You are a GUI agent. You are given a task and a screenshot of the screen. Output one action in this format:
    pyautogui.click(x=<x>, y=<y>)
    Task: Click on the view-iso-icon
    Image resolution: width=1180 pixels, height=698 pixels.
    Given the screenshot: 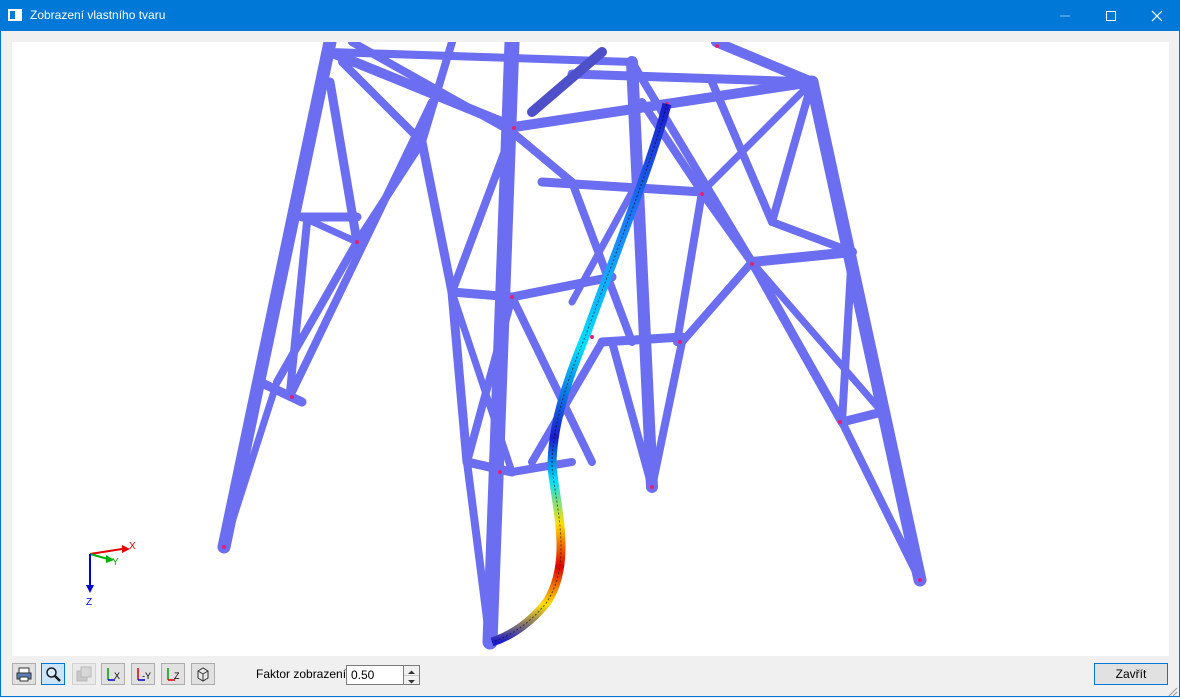 What is the action you would take?
    pyautogui.click(x=203, y=674)
    